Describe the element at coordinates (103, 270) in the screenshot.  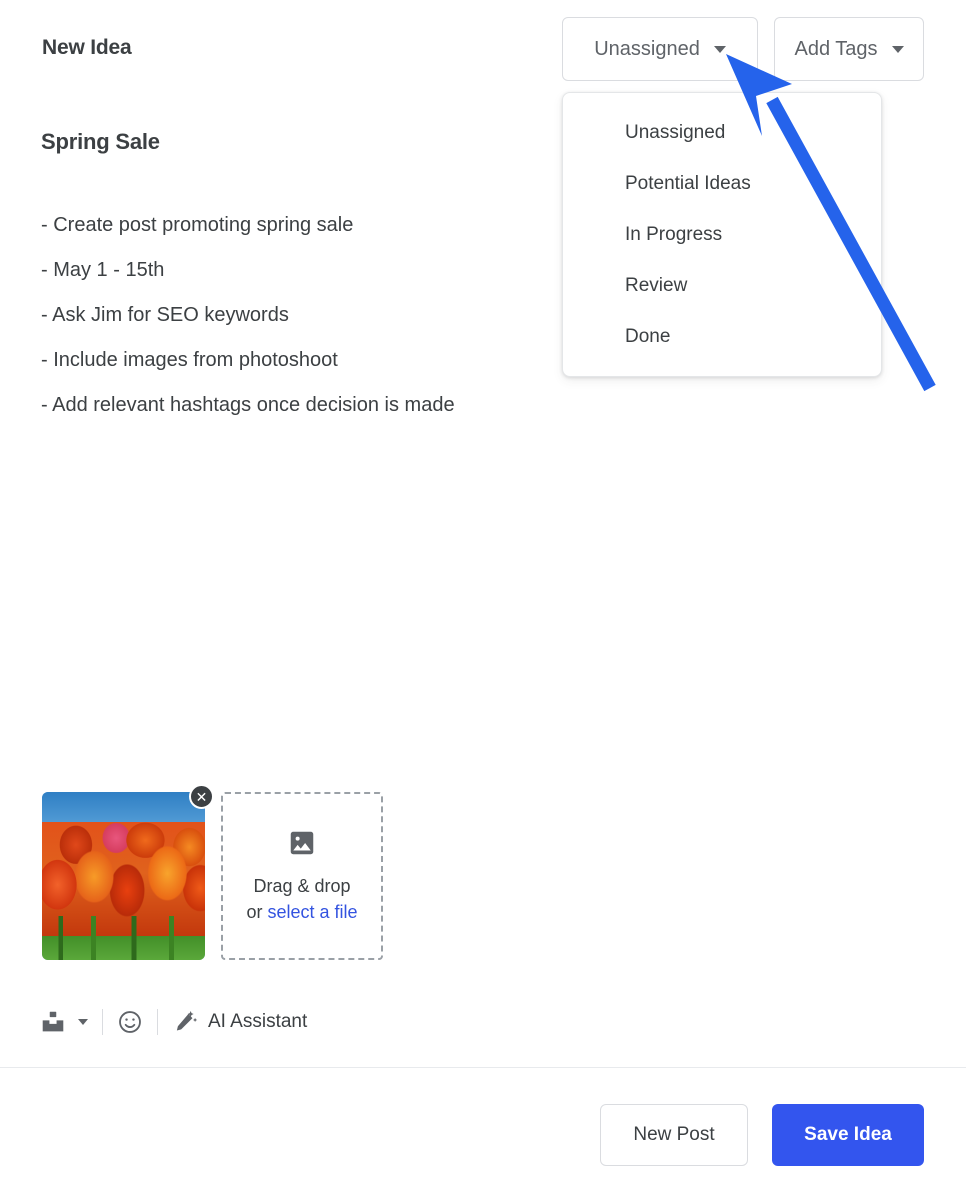
I see `idea-body-line: - May 1 - 15th` at that location.